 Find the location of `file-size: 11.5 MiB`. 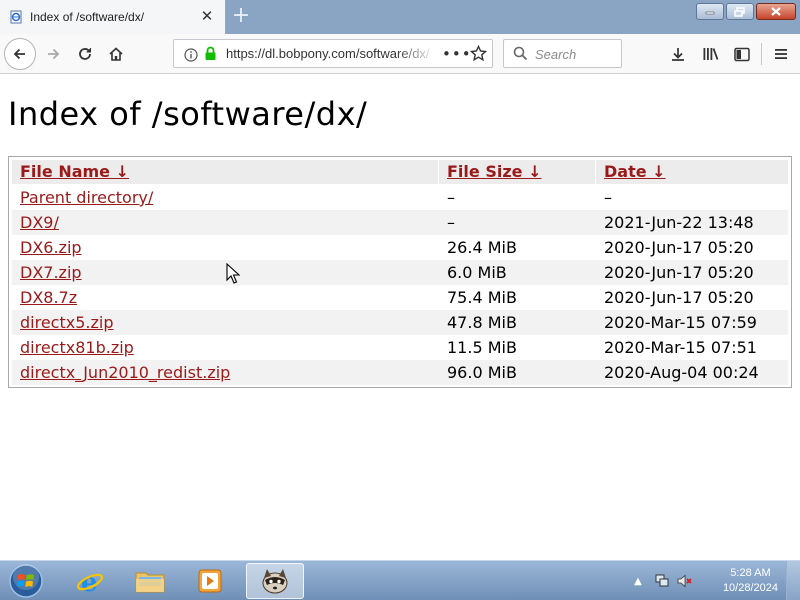

file-size: 11.5 MiB is located at coordinates (482, 347).